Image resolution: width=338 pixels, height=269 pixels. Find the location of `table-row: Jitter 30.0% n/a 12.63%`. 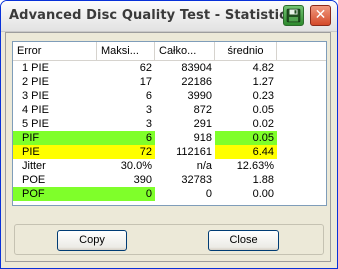

table-row: Jitter 30.0% n/a 12.63% is located at coordinates (145, 166).